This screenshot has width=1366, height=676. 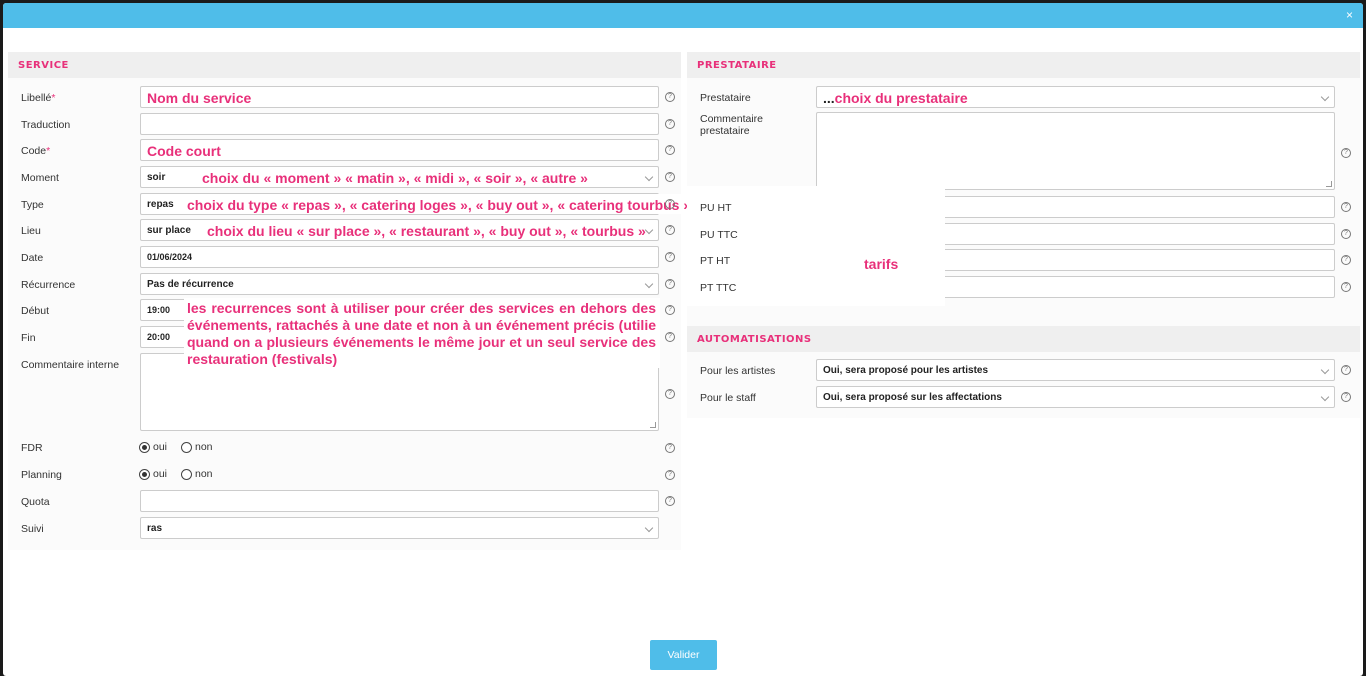 What do you see at coordinates (190, 284) in the screenshot?
I see `recurrence-value: Pas de récurrence` at bounding box center [190, 284].